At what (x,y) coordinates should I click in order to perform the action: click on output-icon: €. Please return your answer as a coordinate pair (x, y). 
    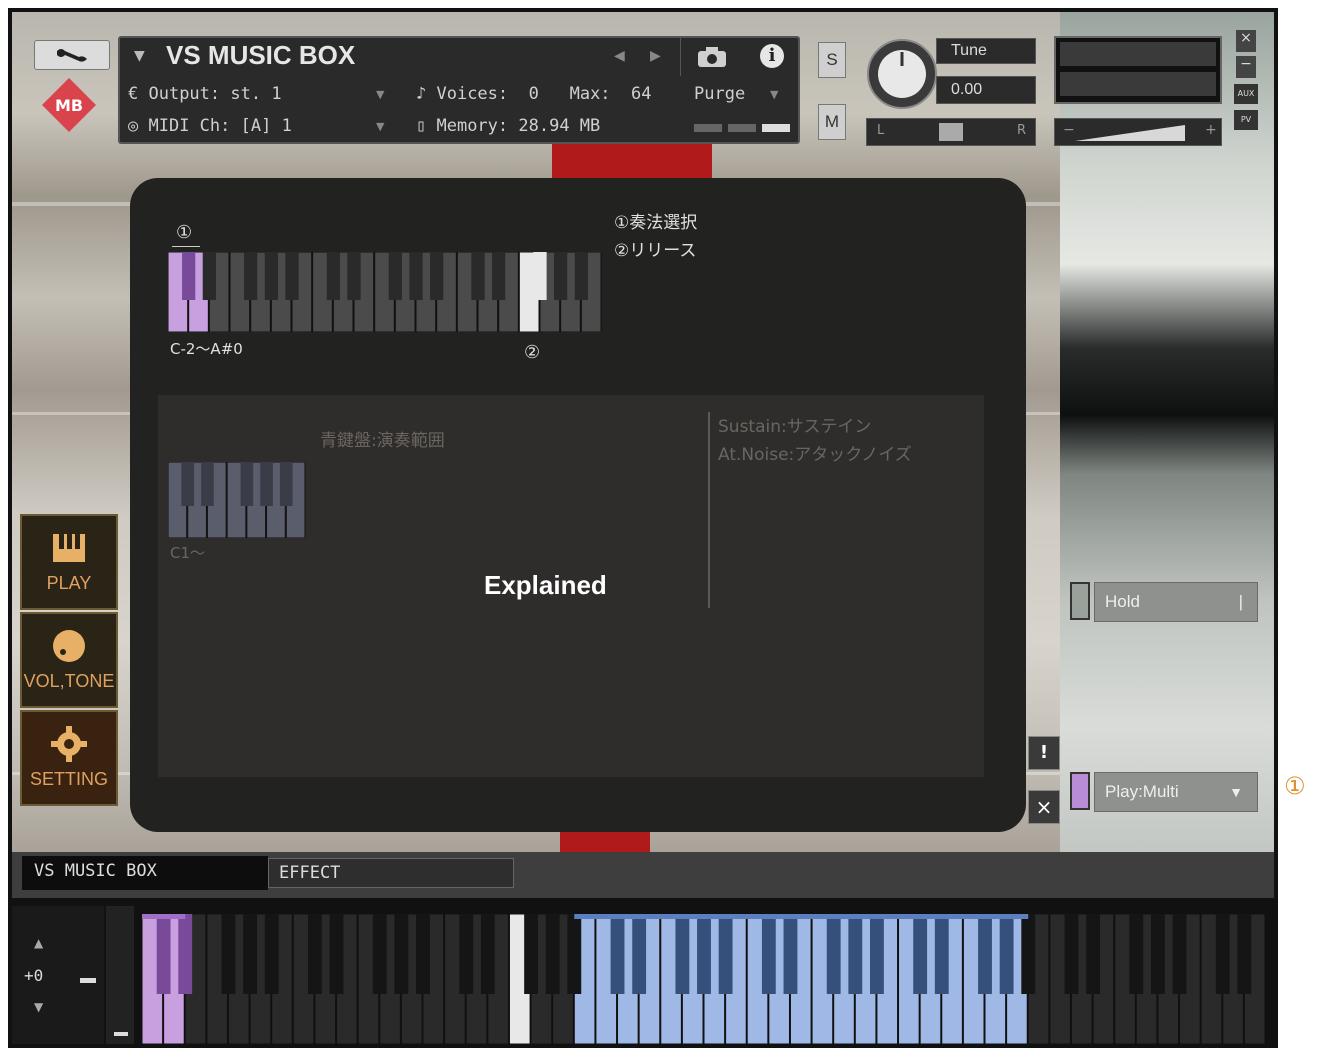
    Looking at the image, I should click on (138, 94).